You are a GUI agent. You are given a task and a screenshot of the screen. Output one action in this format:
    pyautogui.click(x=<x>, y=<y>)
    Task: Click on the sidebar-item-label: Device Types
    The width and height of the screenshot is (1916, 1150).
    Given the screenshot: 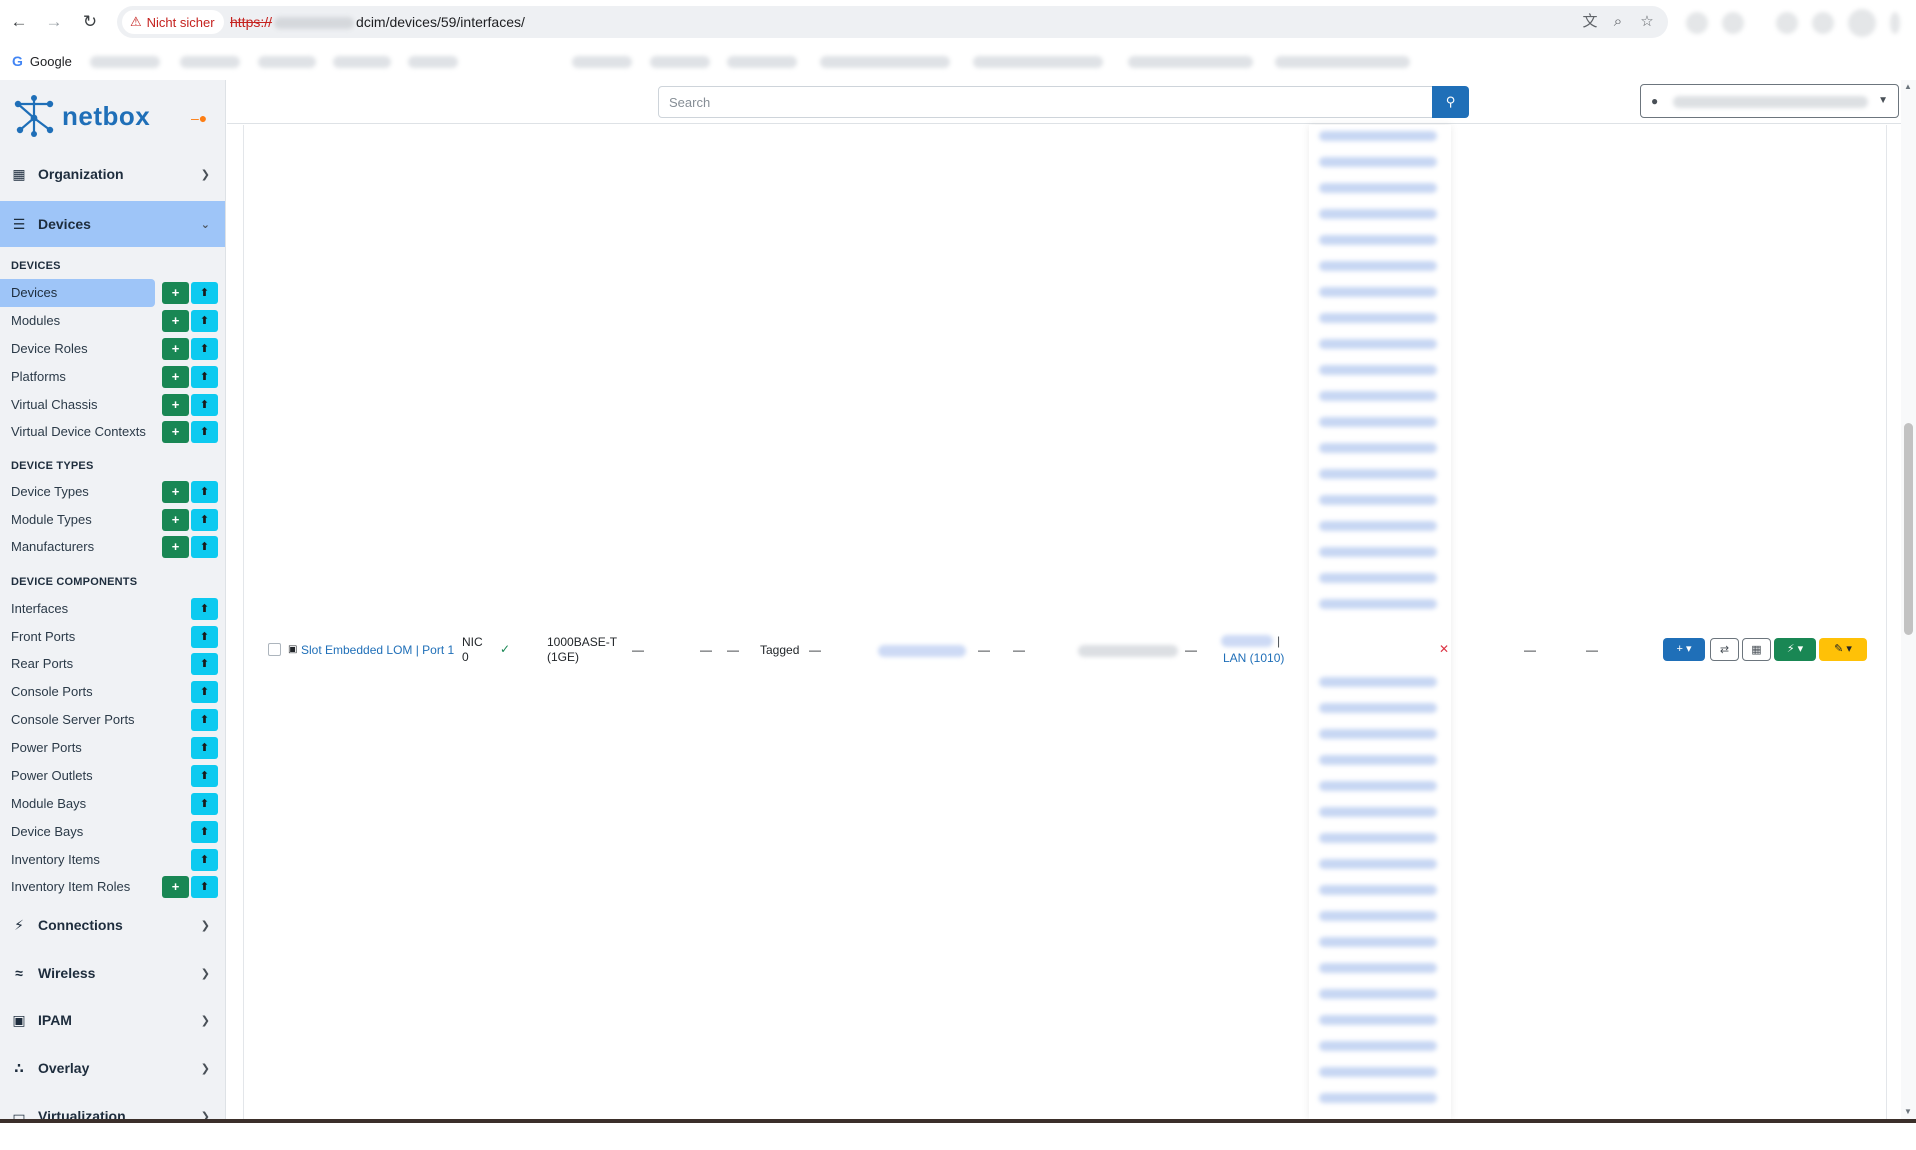 What is the action you would take?
    pyautogui.click(x=77, y=492)
    